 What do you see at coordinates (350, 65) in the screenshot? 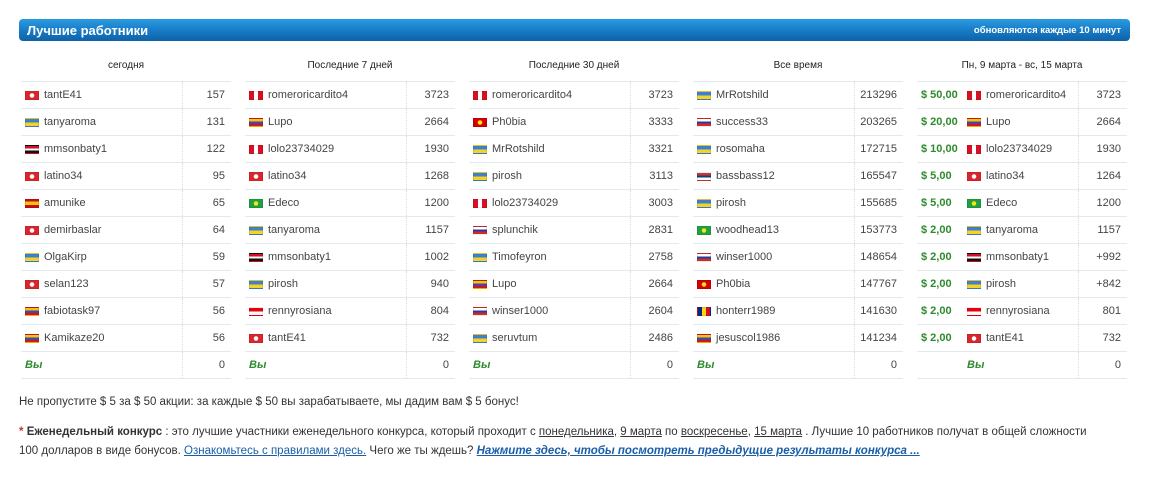
I see `column-title: Последние 7 дней` at bounding box center [350, 65].